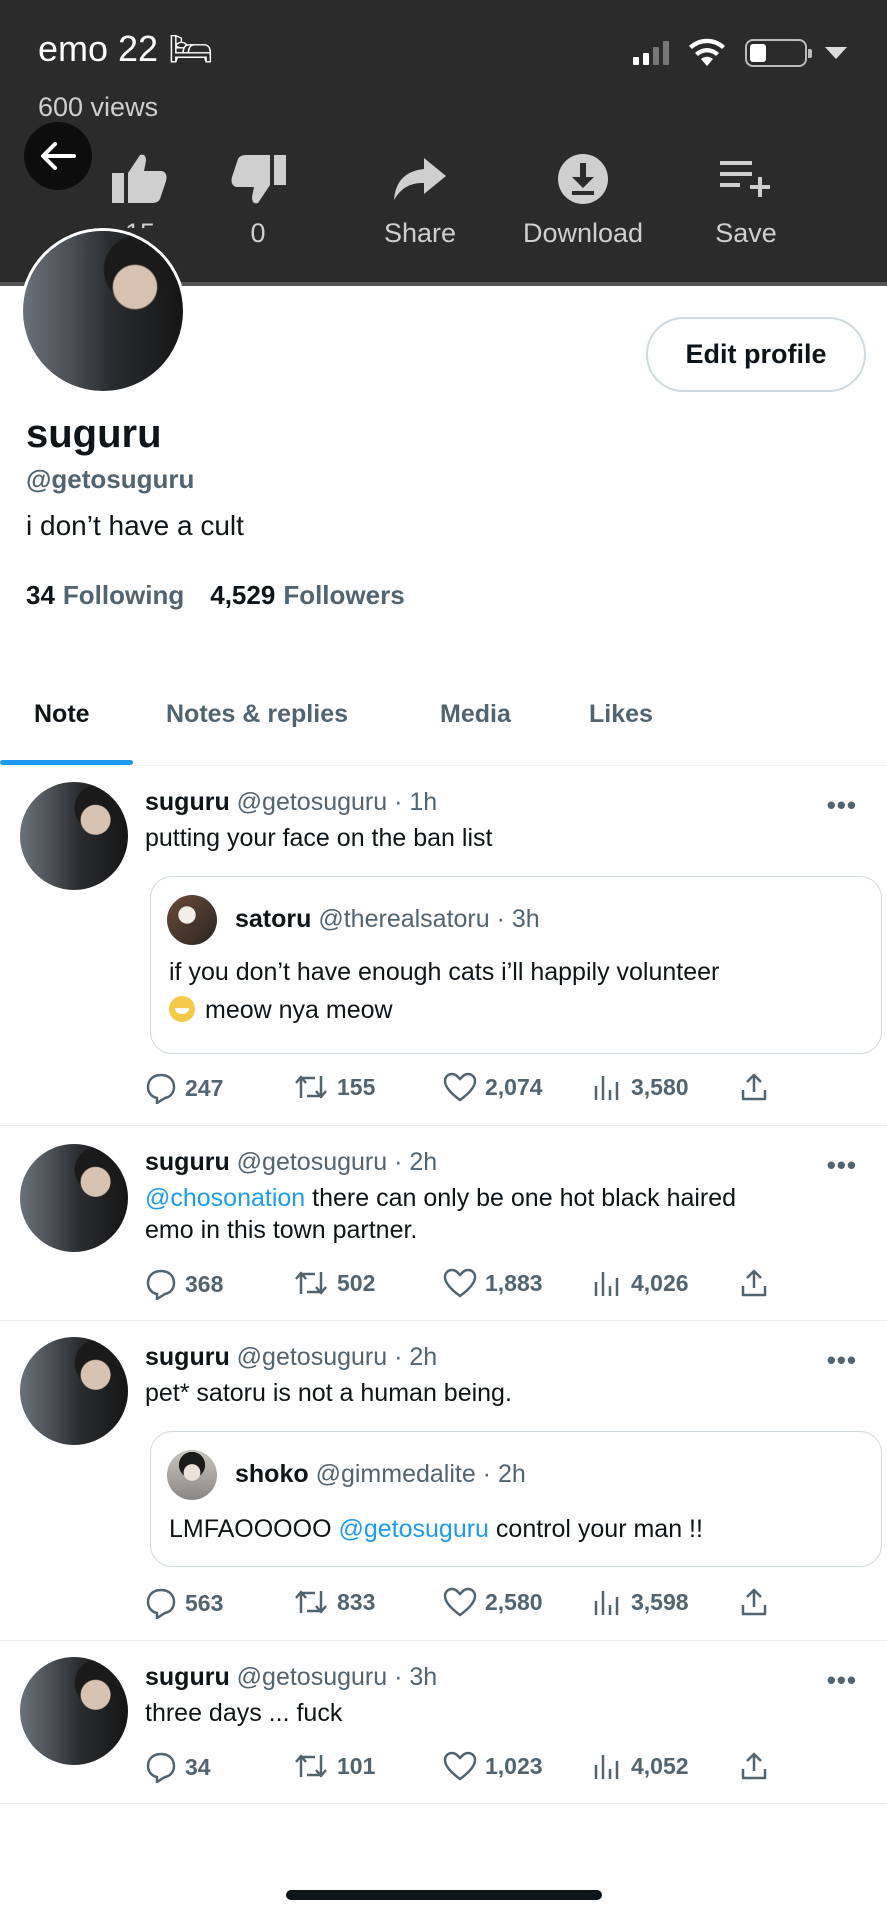 The height and width of the screenshot is (1920, 887). Describe the element at coordinates (756, 354) in the screenshot. I see `edit-profile-button: Edit profile` at that location.